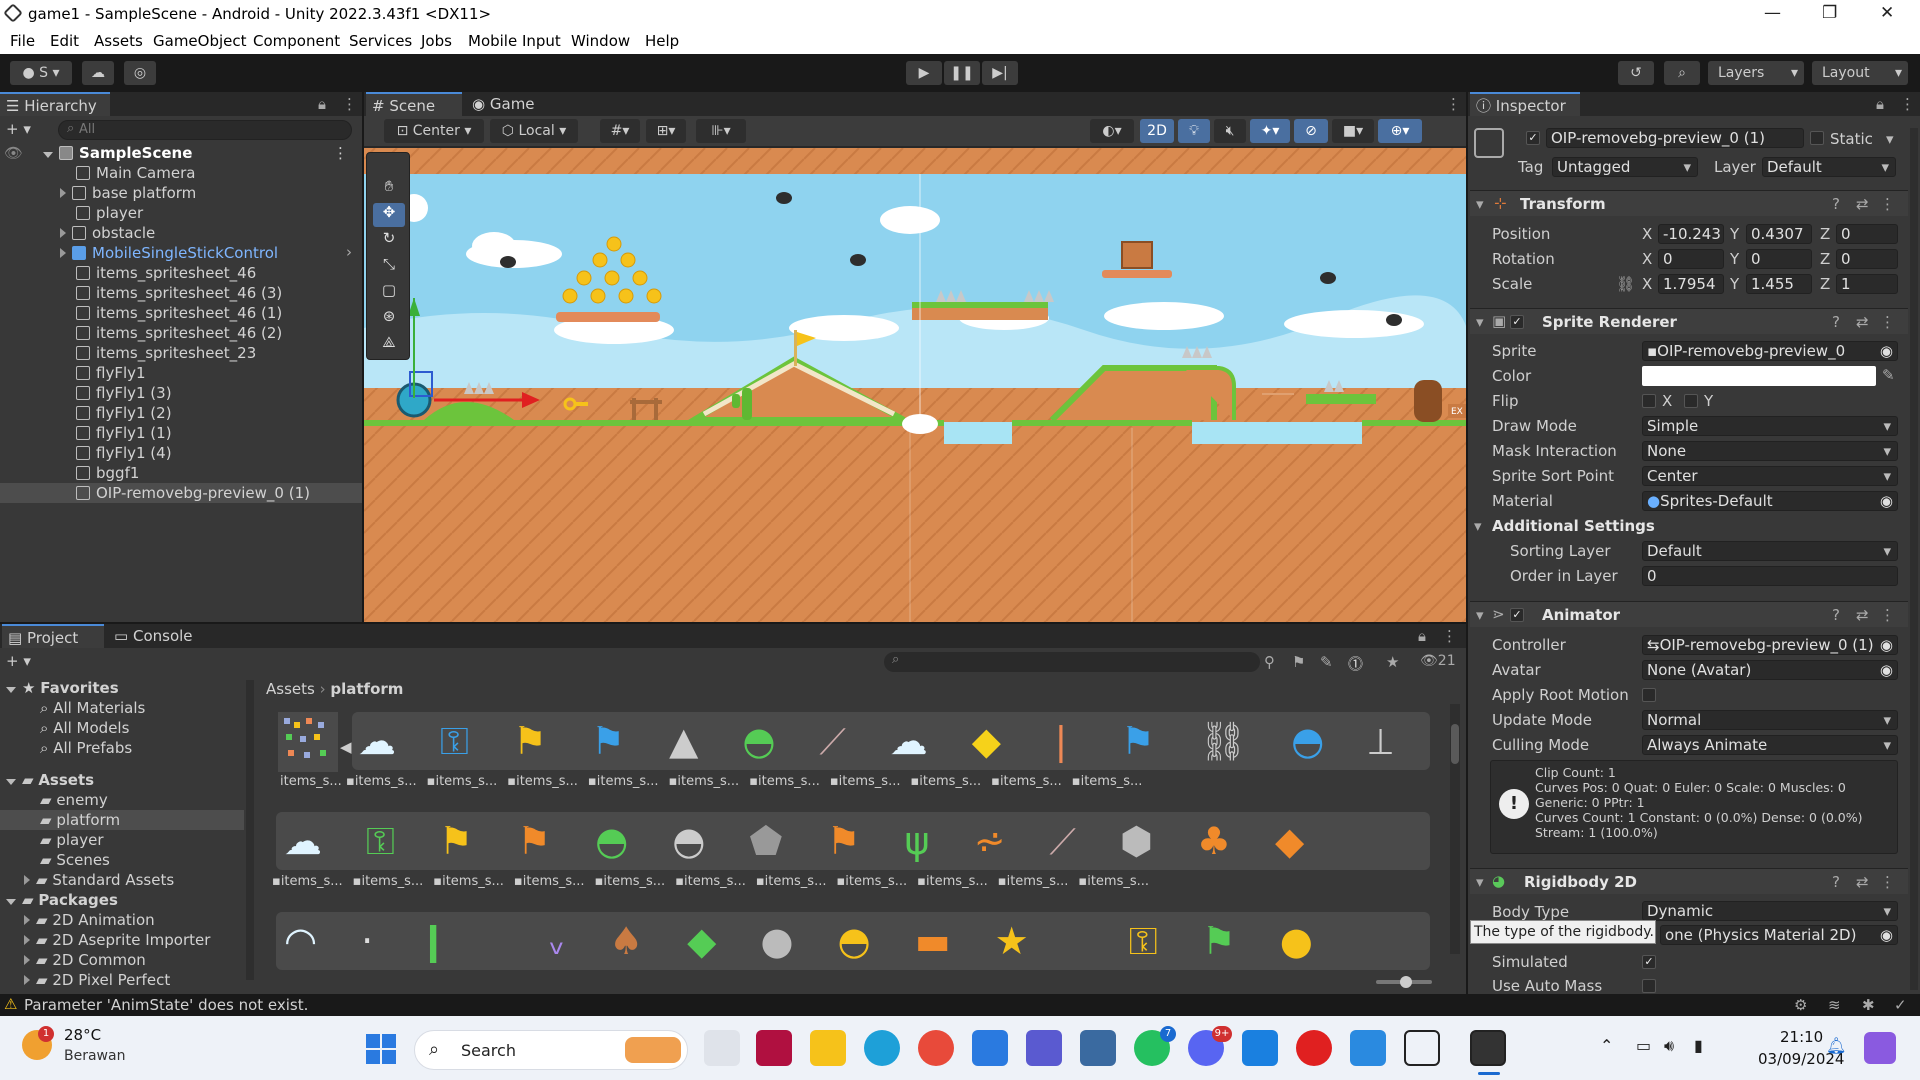  I want to click on shadow-sprite-icon: ·, so click(389, 941).